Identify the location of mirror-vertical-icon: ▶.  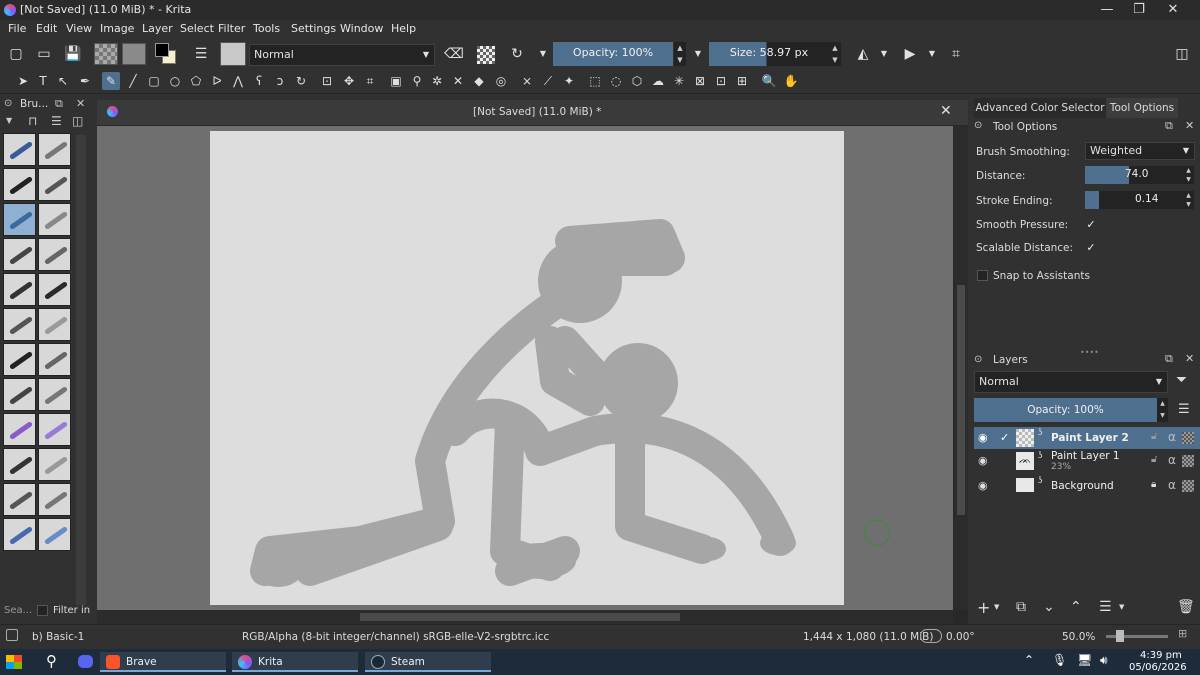
(910, 54).